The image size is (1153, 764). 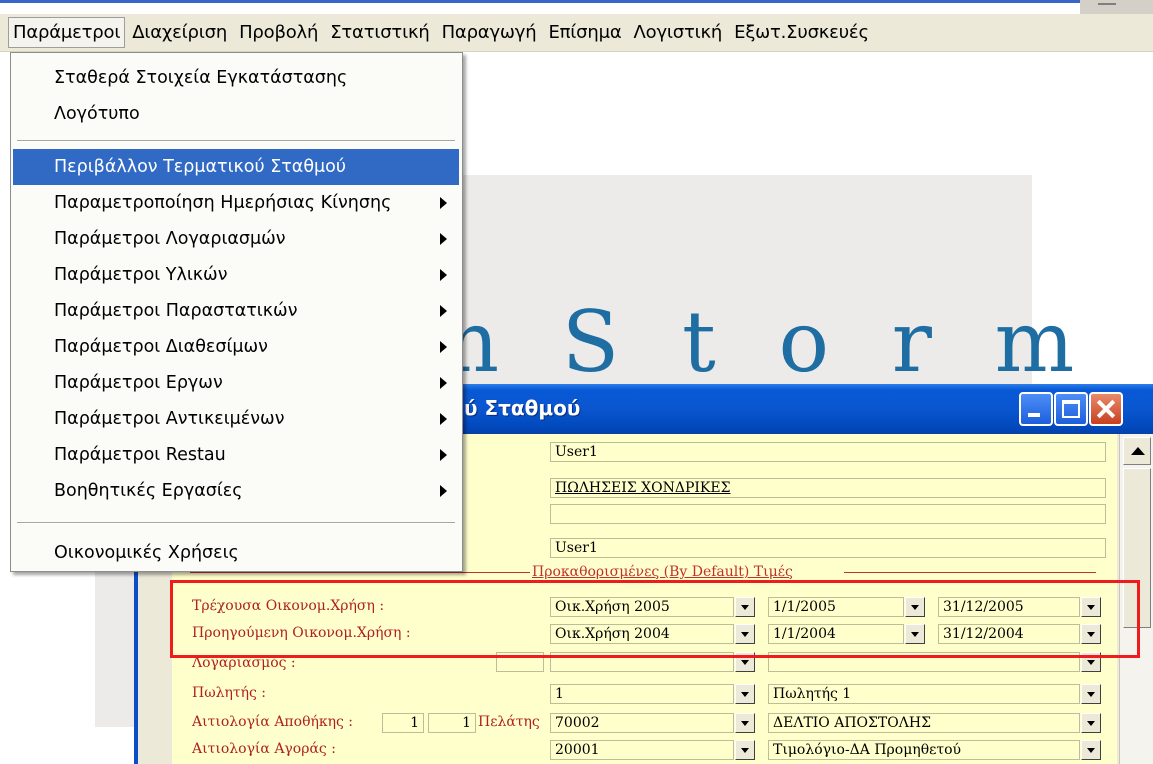 I want to click on menu-item-terminal-station-environment: Περιβάλλον Τερματικού Σταθμού, so click(x=236, y=167).